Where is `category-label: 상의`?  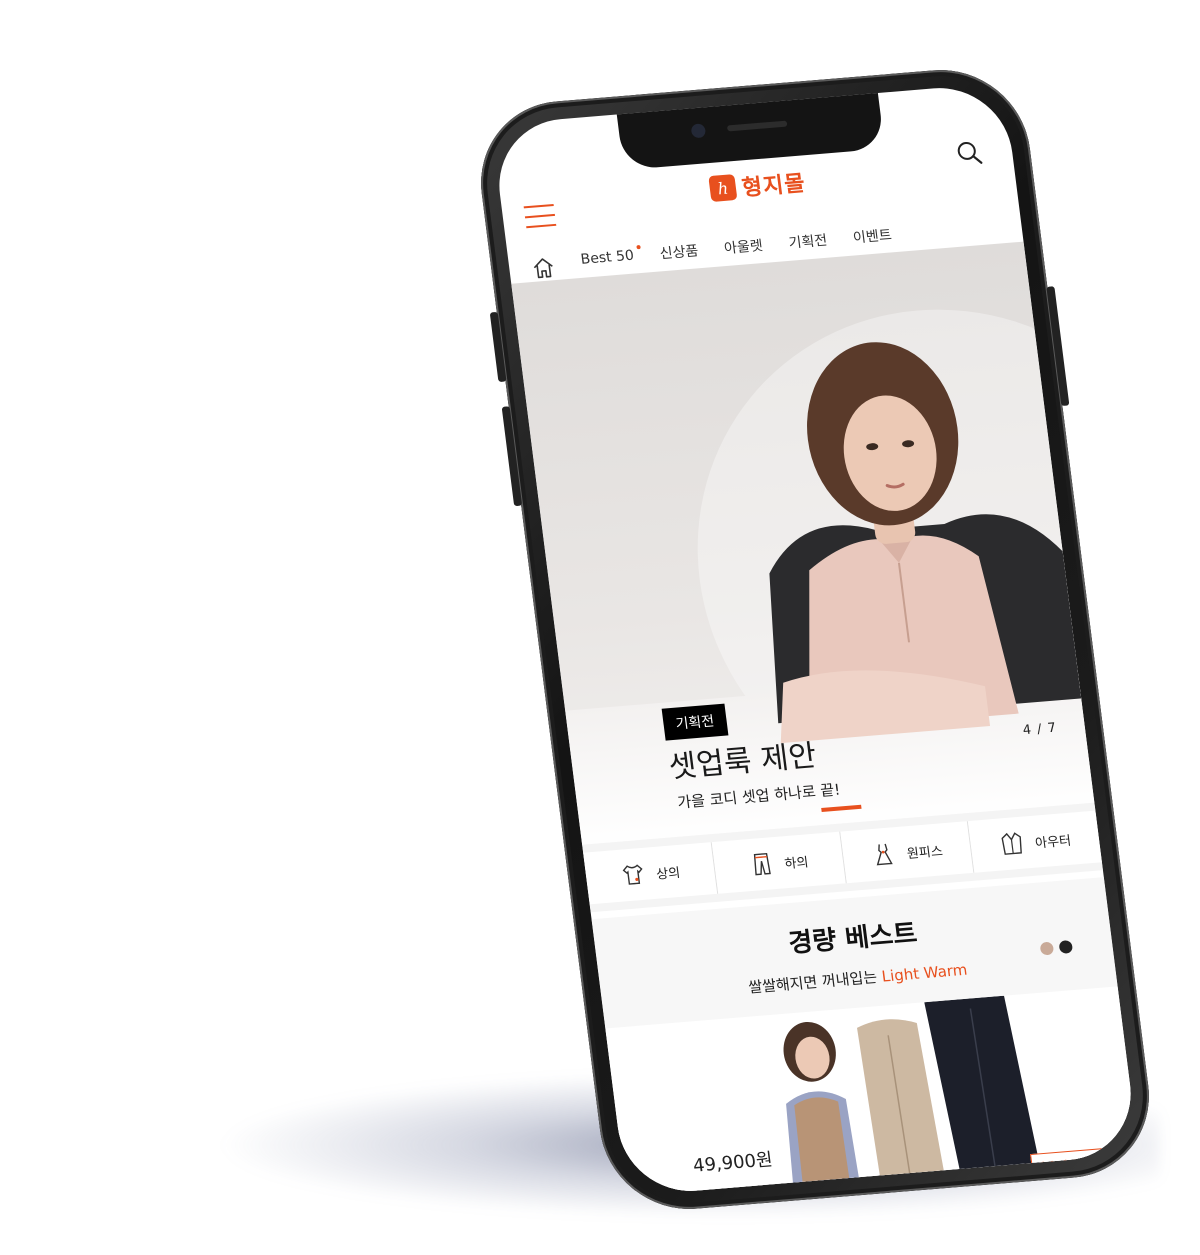 category-label: 상의 is located at coordinates (668, 874).